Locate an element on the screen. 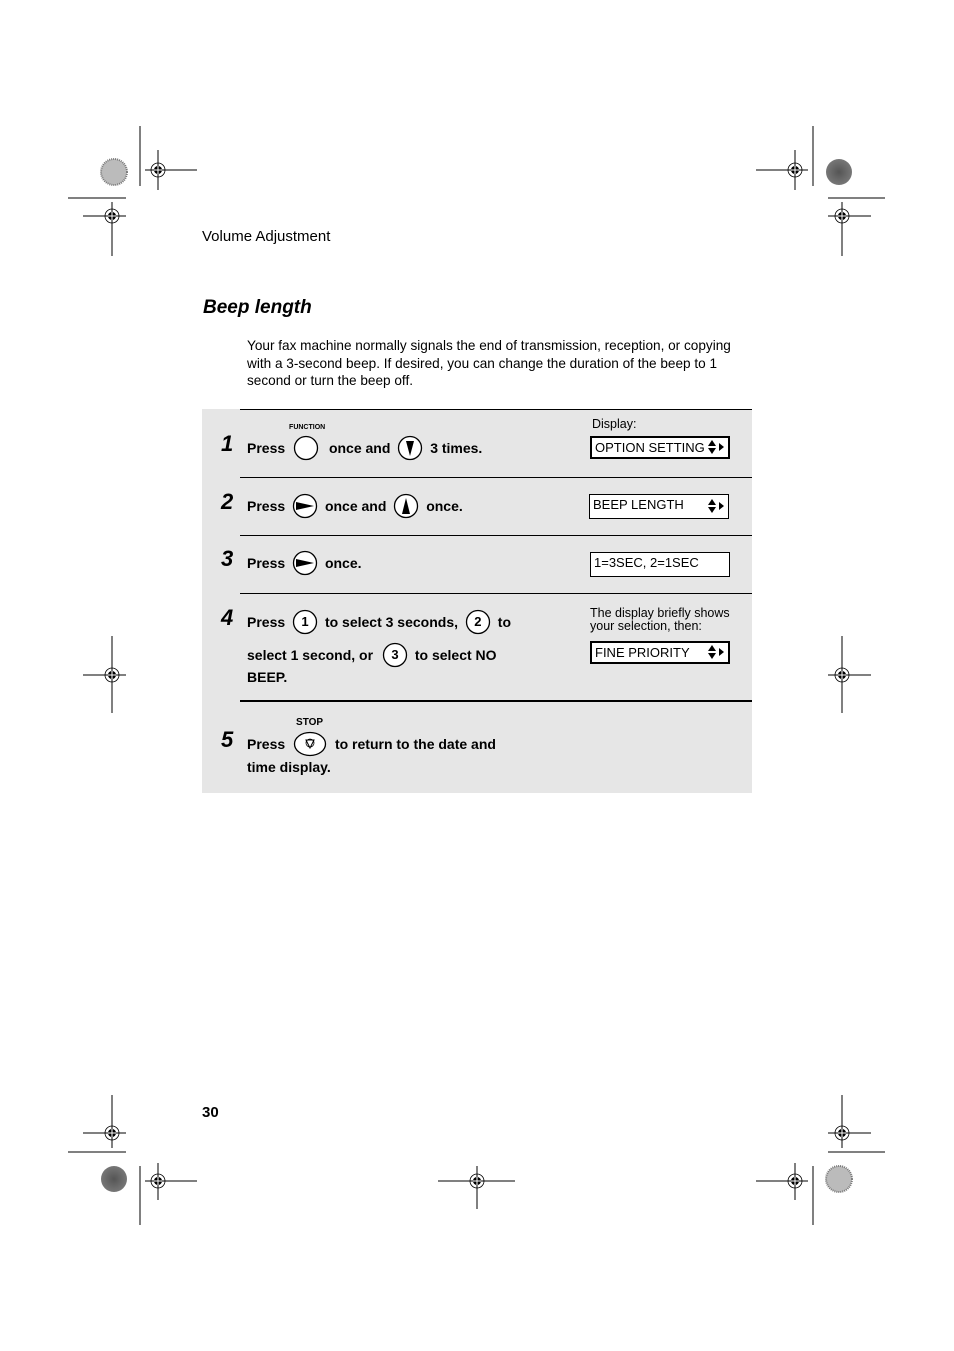 The height and width of the screenshot is (1351, 954). lcd-display: OPTION SETTING is located at coordinates (660, 447).